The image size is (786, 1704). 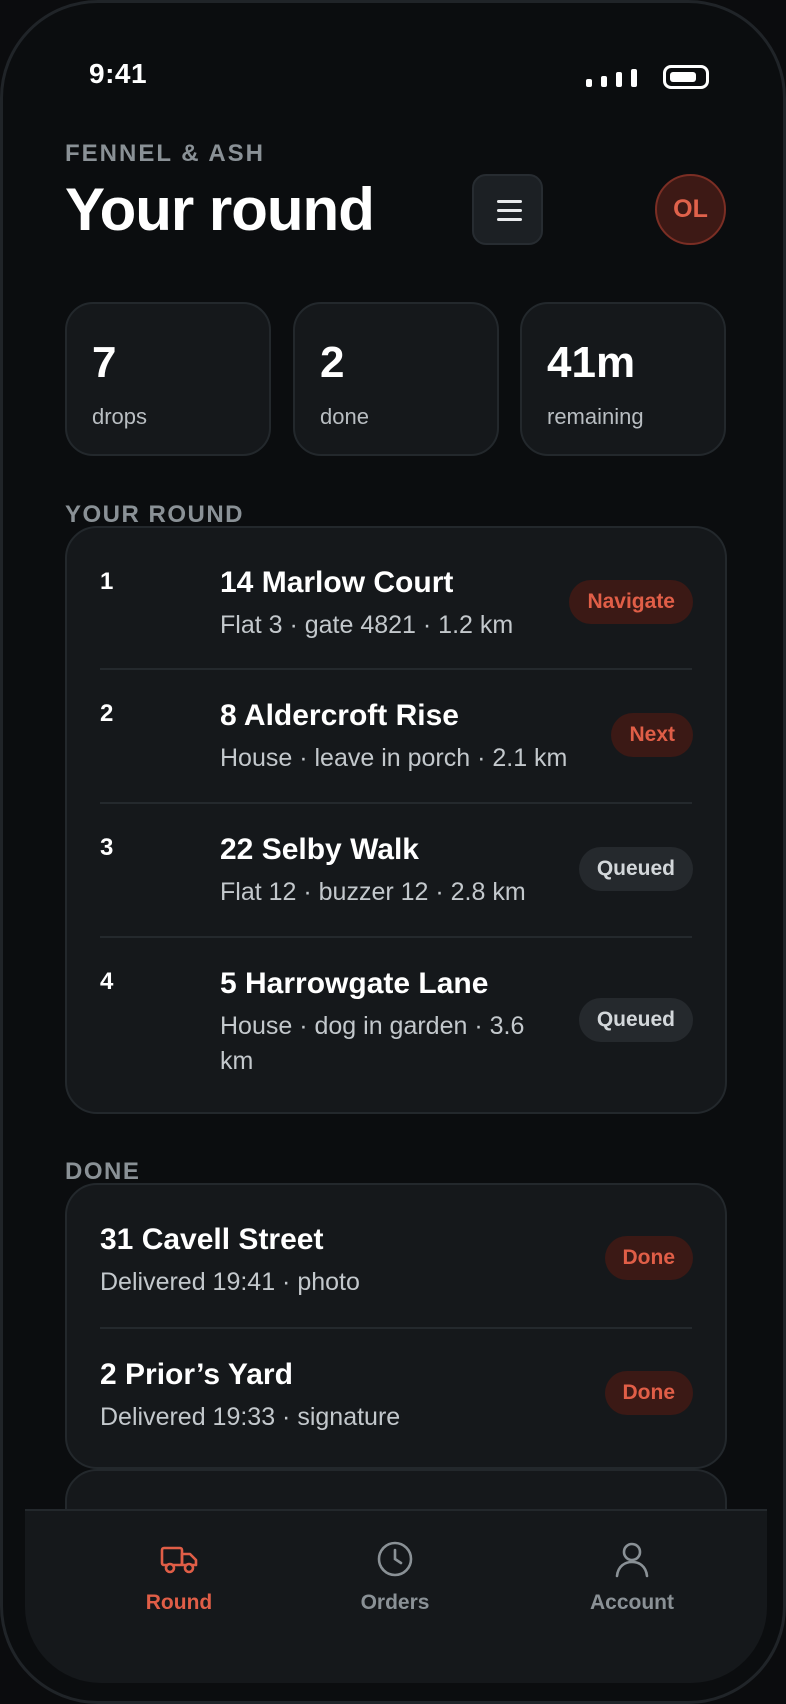 What do you see at coordinates (686, 77) in the screenshot?
I see `battery-icon` at bounding box center [686, 77].